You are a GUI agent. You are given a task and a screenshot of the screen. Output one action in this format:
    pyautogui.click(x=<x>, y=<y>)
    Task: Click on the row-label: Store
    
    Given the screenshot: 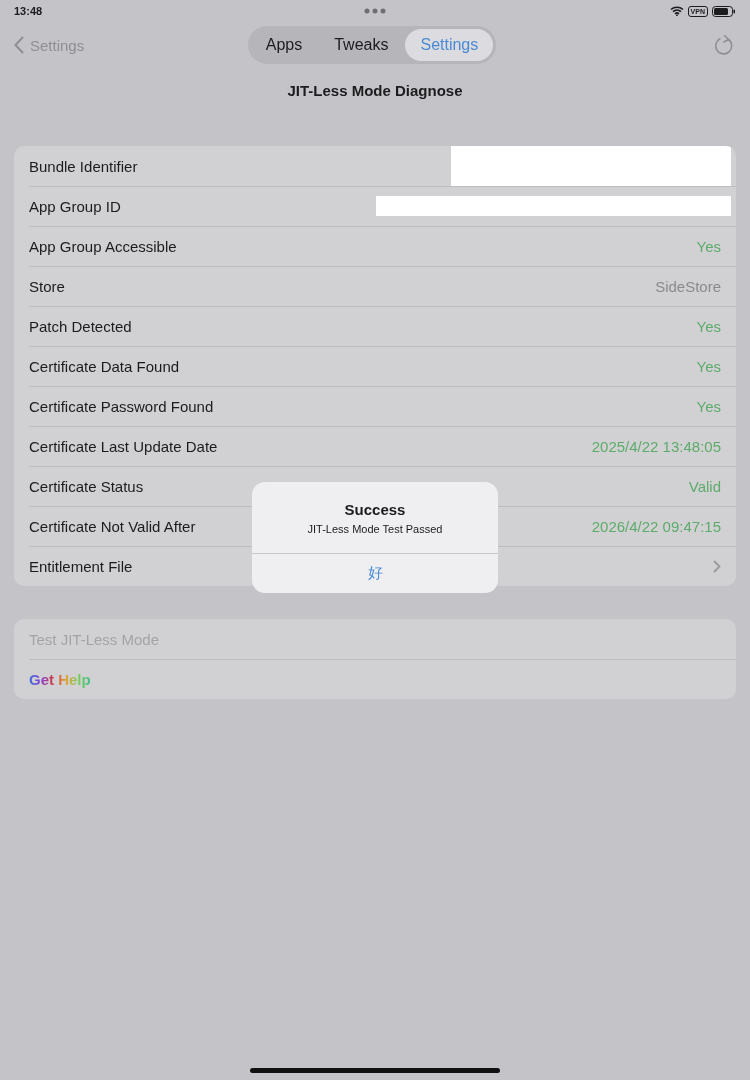 What is the action you would take?
    pyautogui.click(x=47, y=286)
    